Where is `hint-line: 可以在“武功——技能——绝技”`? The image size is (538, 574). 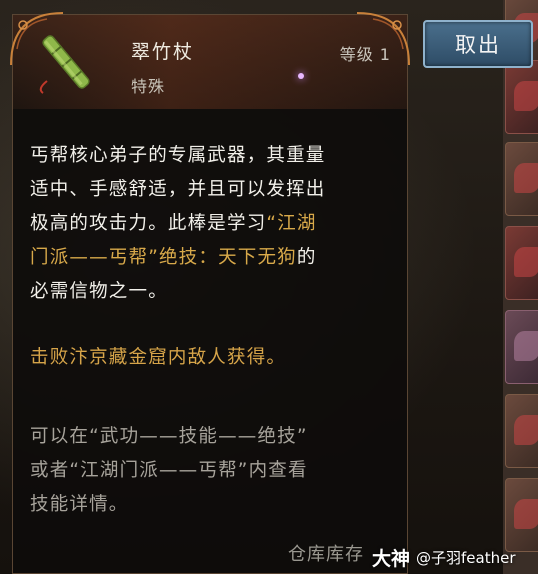
hint-line: 可以在“武功——技能——绝技” is located at coordinates (169, 436).